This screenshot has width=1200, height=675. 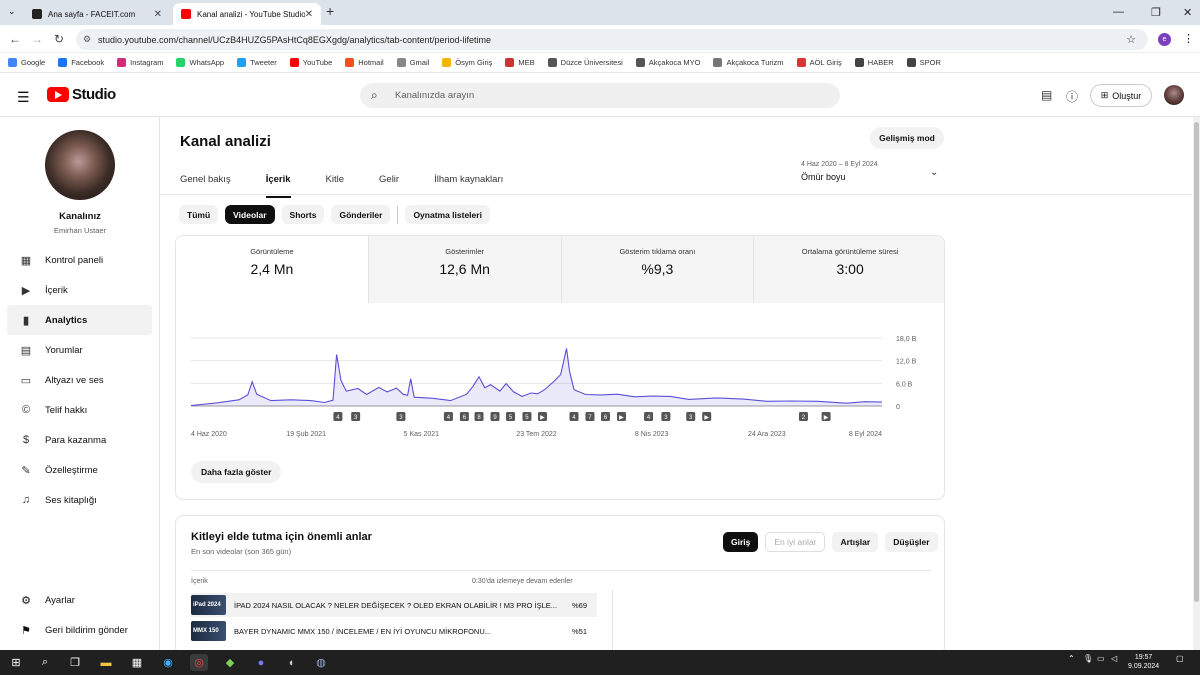 What do you see at coordinates (75, 662) in the screenshot?
I see `task-view-icon: ❐` at bounding box center [75, 662].